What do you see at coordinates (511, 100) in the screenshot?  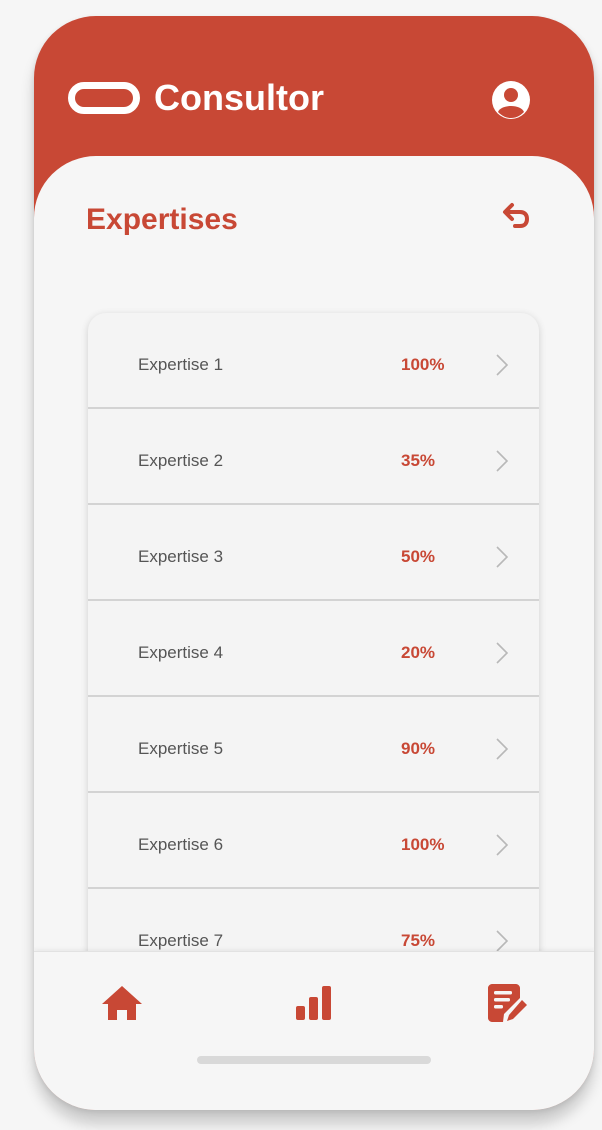 I see `user-circle-icon` at bounding box center [511, 100].